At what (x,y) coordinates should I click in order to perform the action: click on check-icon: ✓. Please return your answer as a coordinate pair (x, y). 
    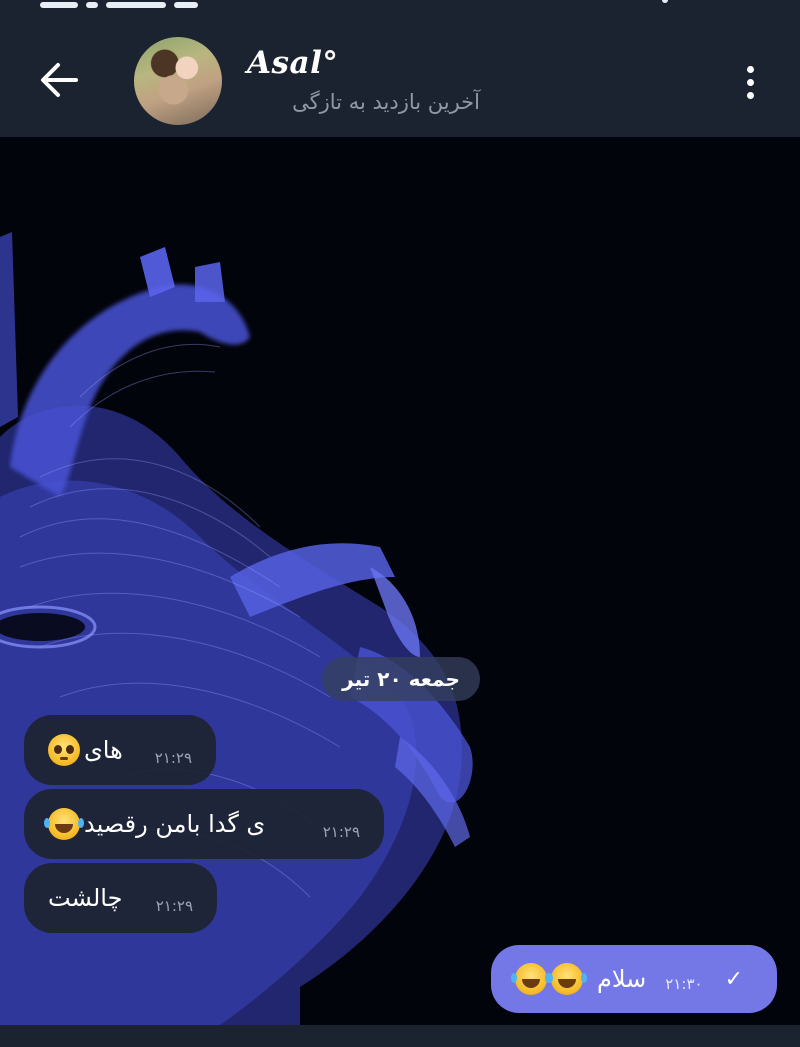
    Looking at the image, I should click on (733, 979).